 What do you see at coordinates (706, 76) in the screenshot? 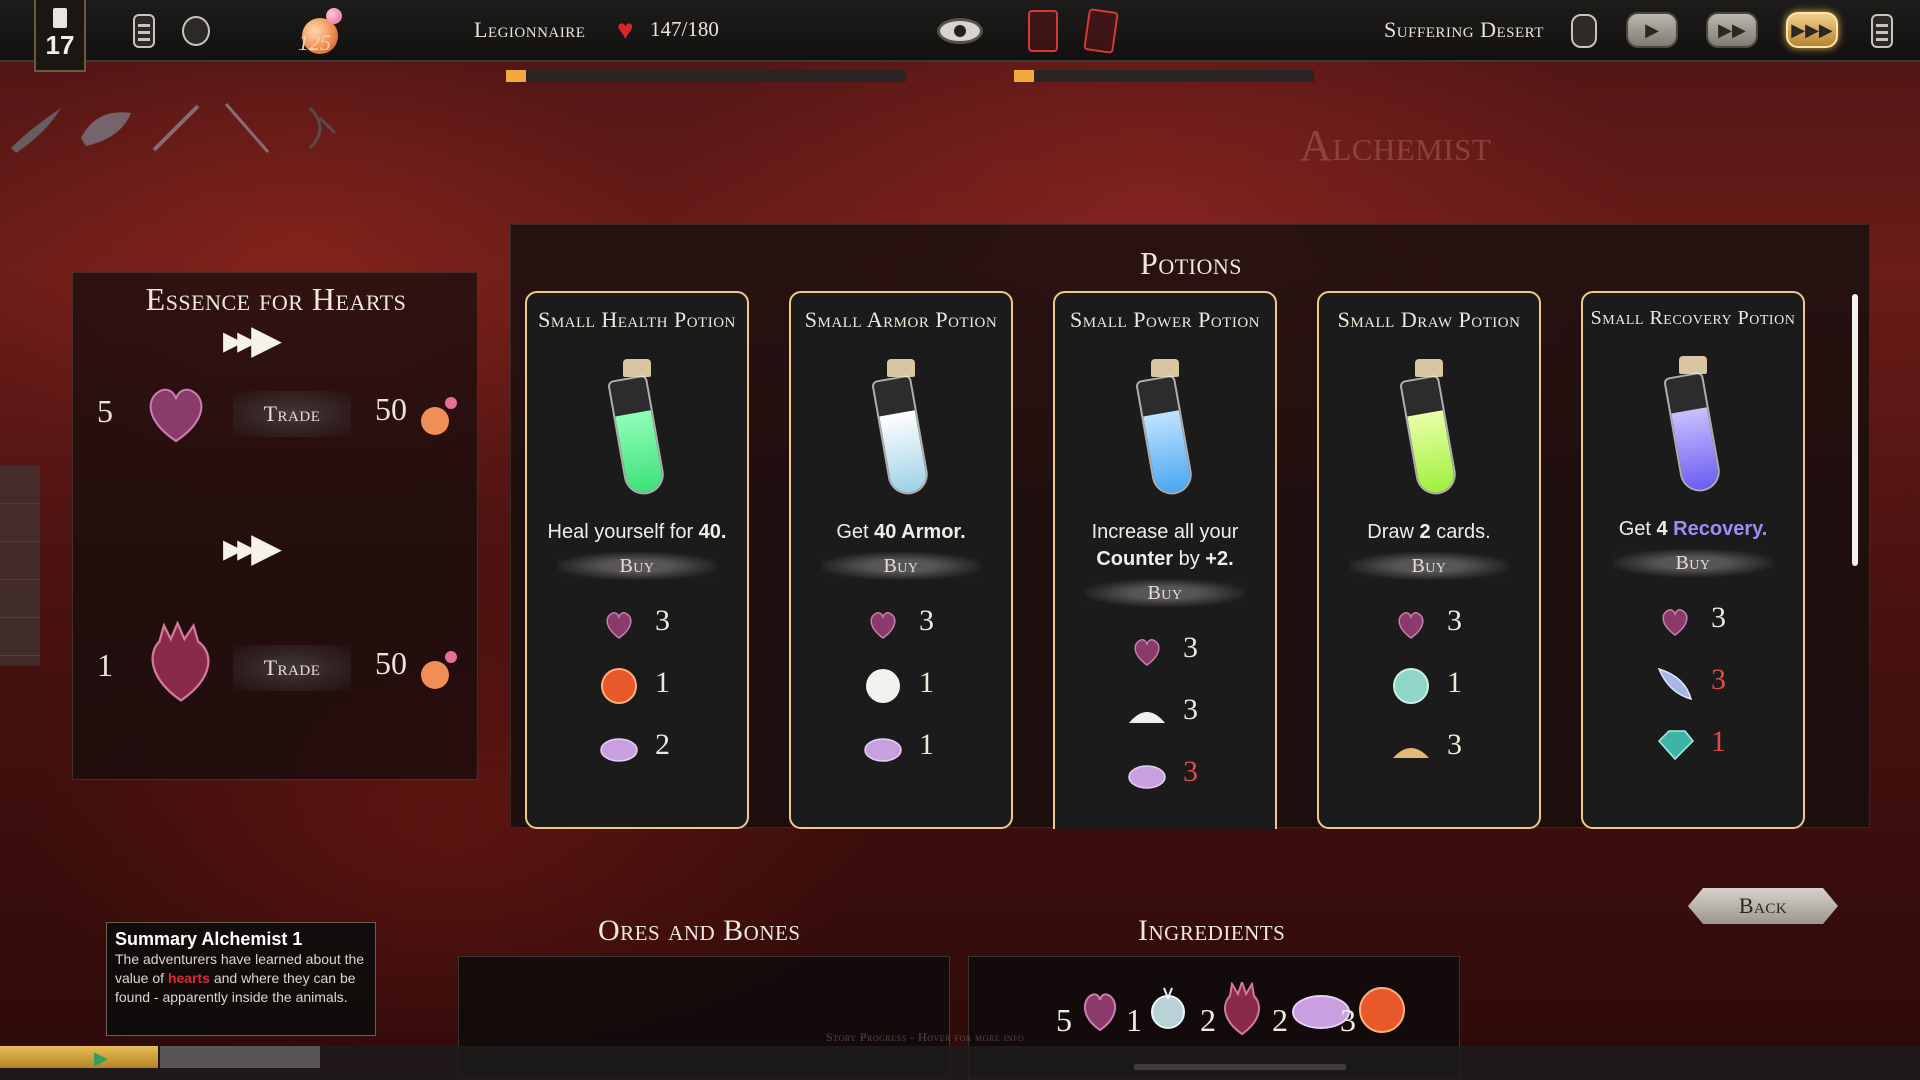
I see `day-progress-bar` at bounding box center [706, 76].